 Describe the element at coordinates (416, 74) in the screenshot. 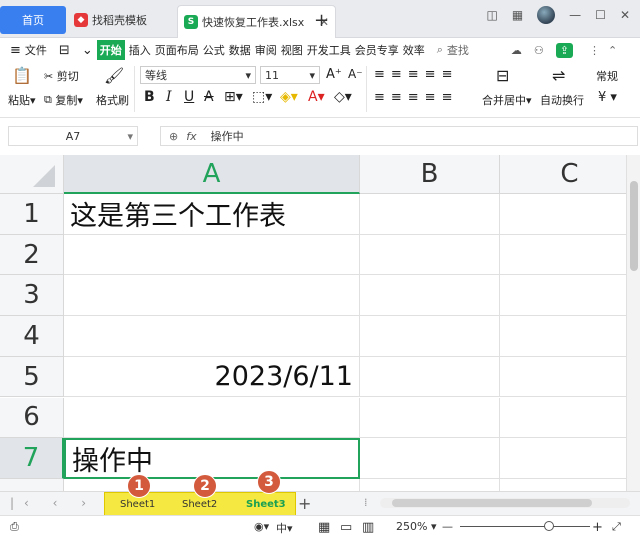

I see `vertical-align-icons: ≡≡≡≡≡` at that location.